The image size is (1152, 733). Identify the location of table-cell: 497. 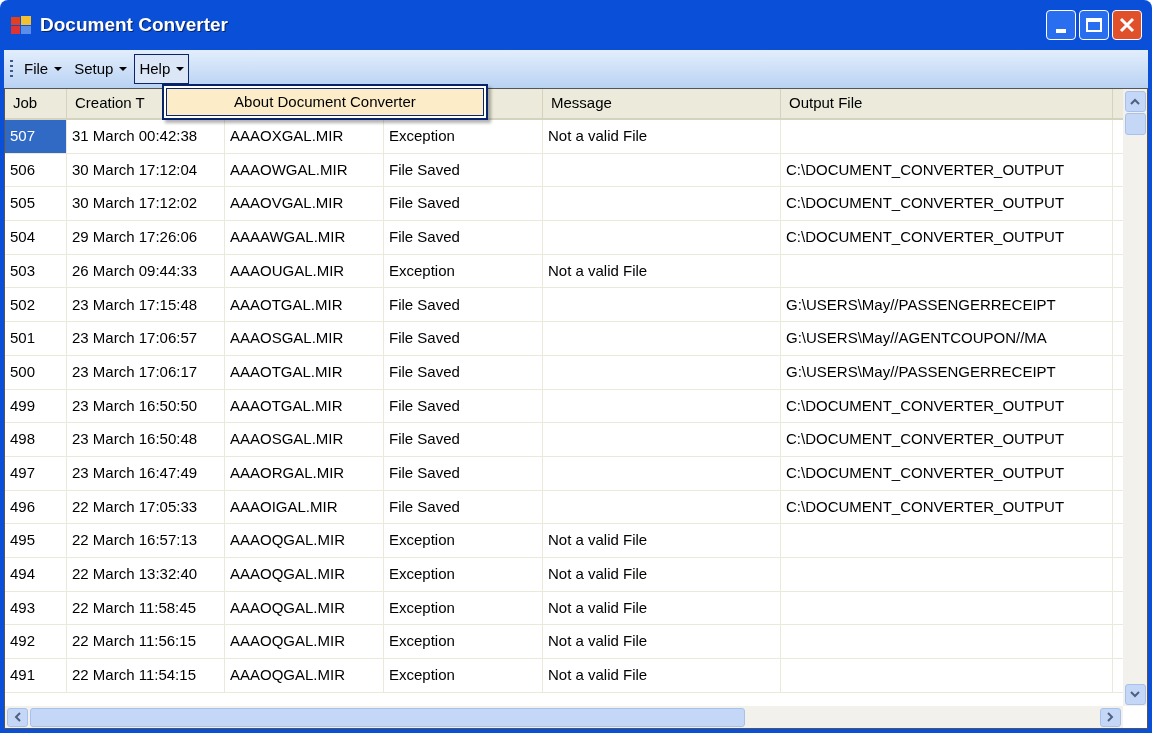
(36, 473).